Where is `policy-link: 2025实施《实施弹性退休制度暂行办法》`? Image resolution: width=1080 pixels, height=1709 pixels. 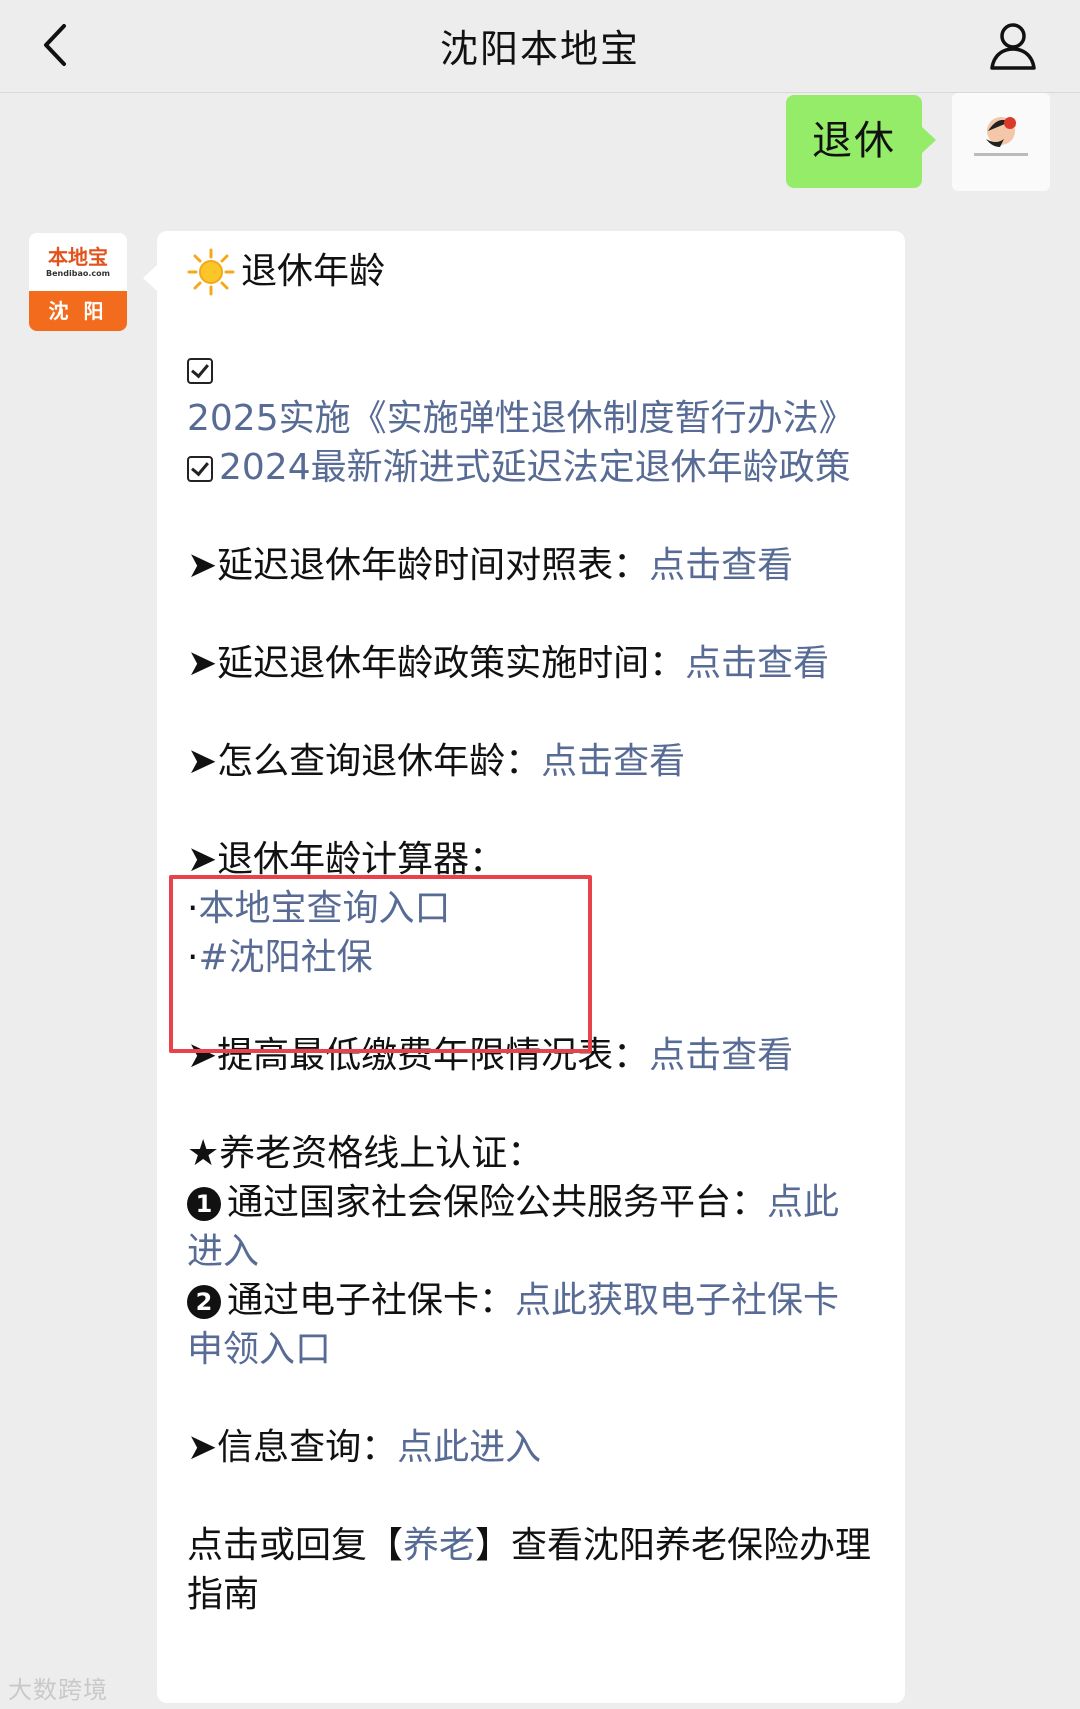 policy-link: 2025实施《实施弹性退休制度暂行办法》 is located at coordinates (521, 418).